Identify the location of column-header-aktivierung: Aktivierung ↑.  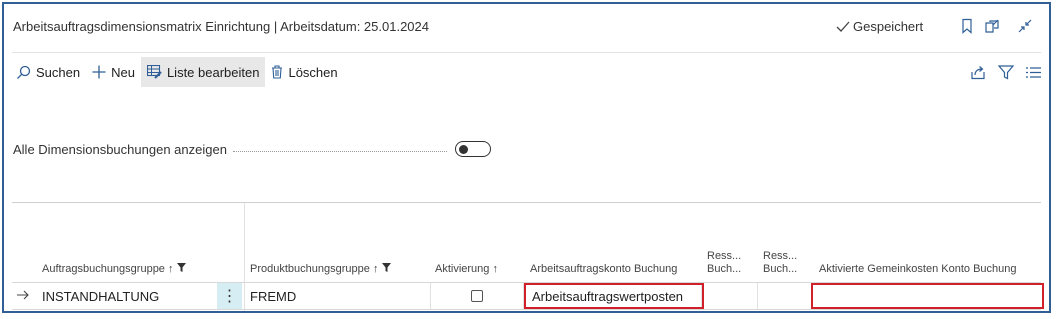
(466, 269).